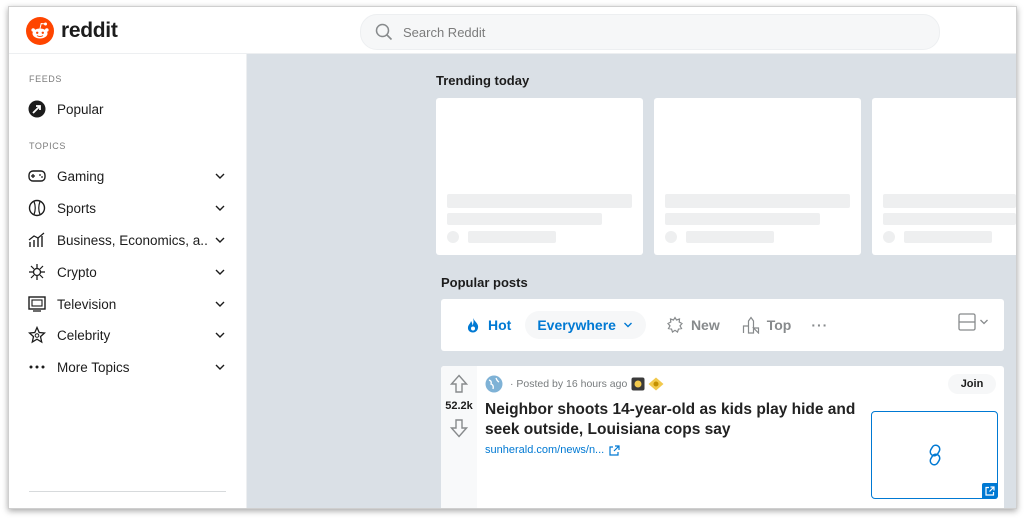  I want to click on crypto-icon, so click(37, 272).